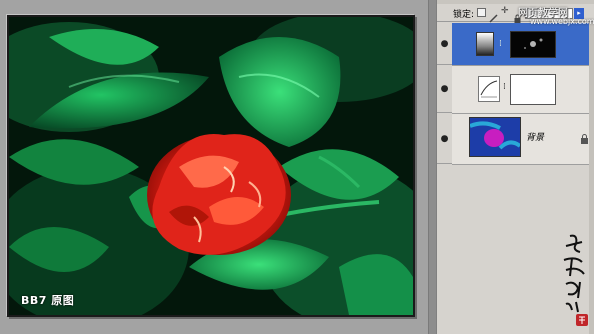  What do you see at coordinates (48, 300) in the screenshot?
I see `photo-caption: BB7 原图` at bounding box center [48, 300].